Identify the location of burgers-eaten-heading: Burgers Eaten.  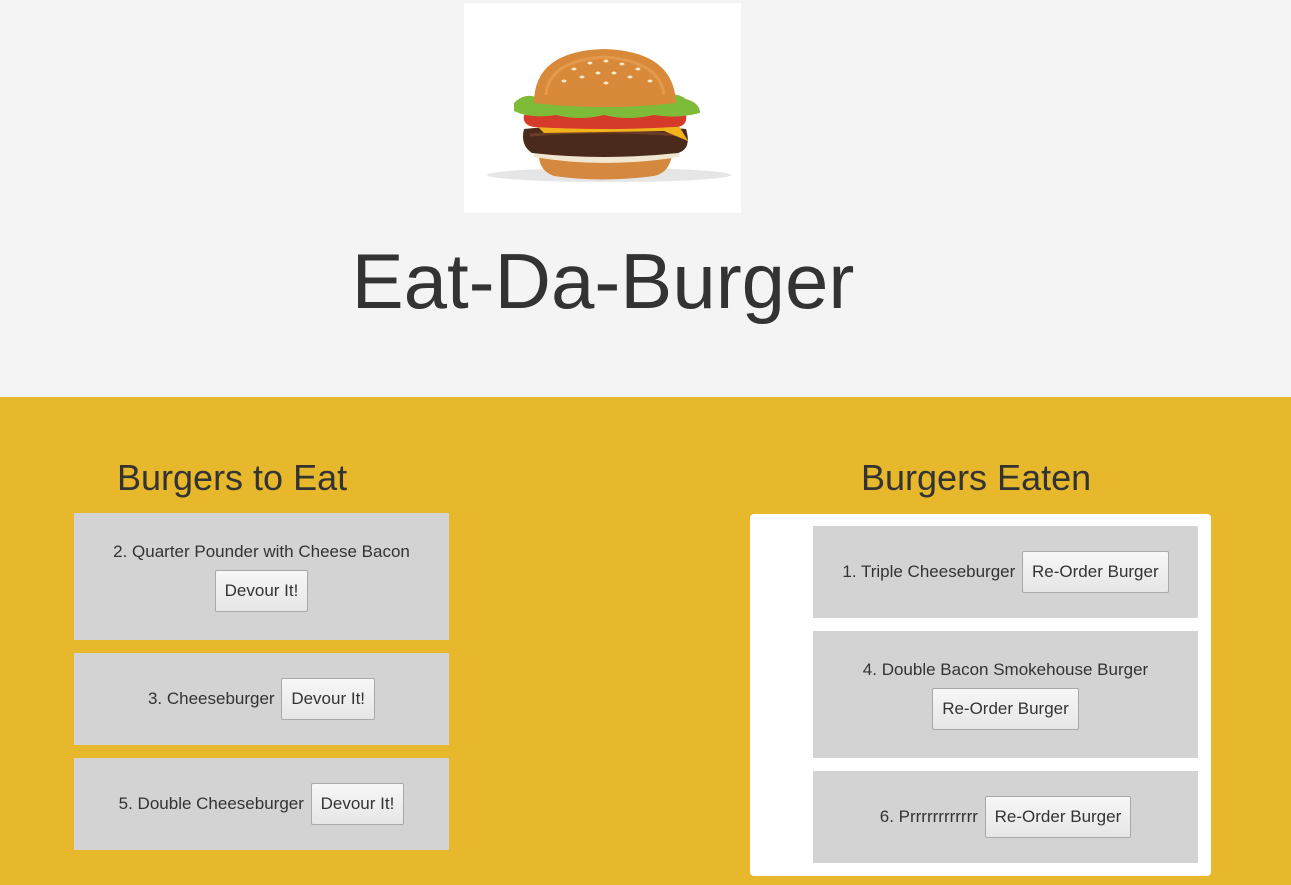
(976, 477).